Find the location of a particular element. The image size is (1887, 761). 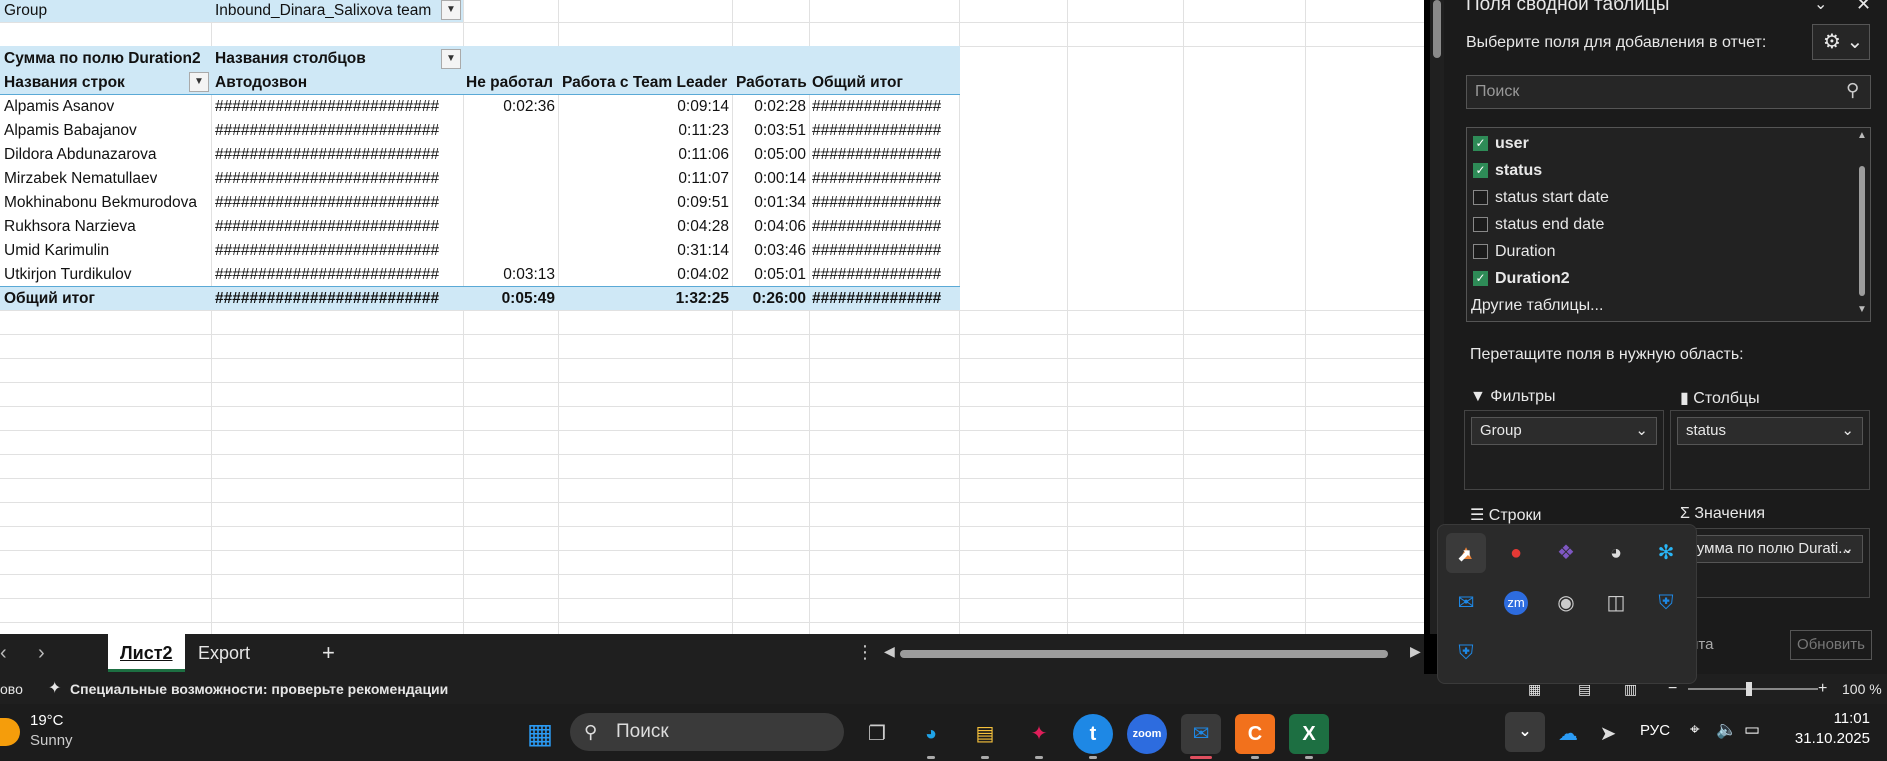

filter-field-pill: Group ⌄ is located at coordinates (1564, 431).